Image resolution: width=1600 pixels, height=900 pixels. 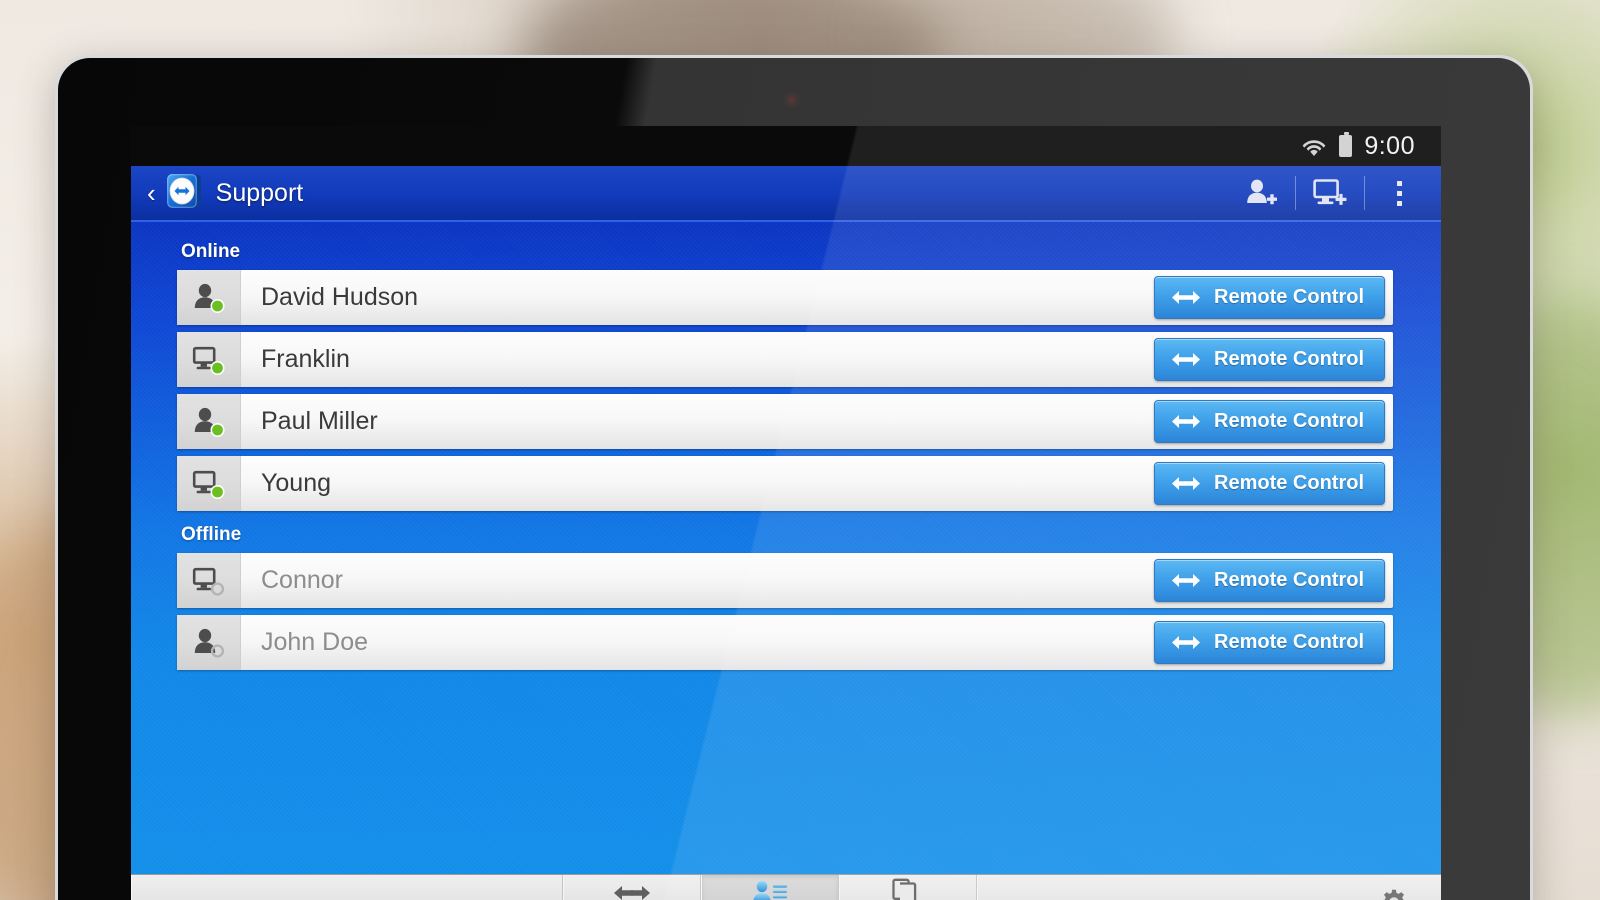 What do you see at coordinates (1314, 146) in the screenshot?
I see `wifi-icon` at bounding box center [1314, 146].